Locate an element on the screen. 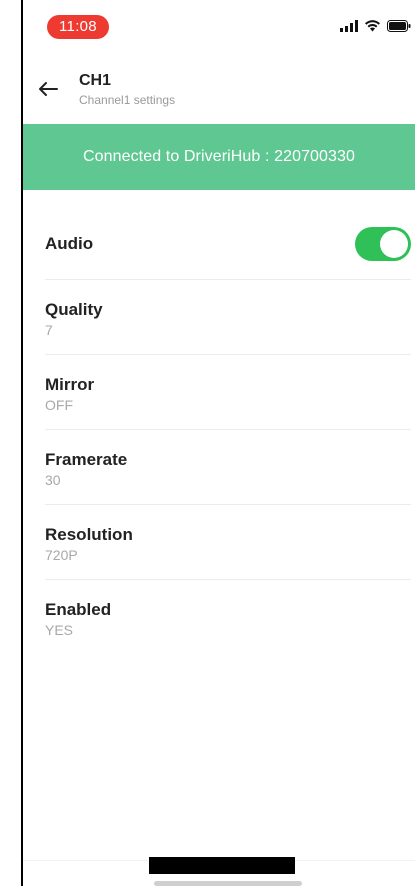  setting-label-quality: Quality is located at coordinates (74, 309).